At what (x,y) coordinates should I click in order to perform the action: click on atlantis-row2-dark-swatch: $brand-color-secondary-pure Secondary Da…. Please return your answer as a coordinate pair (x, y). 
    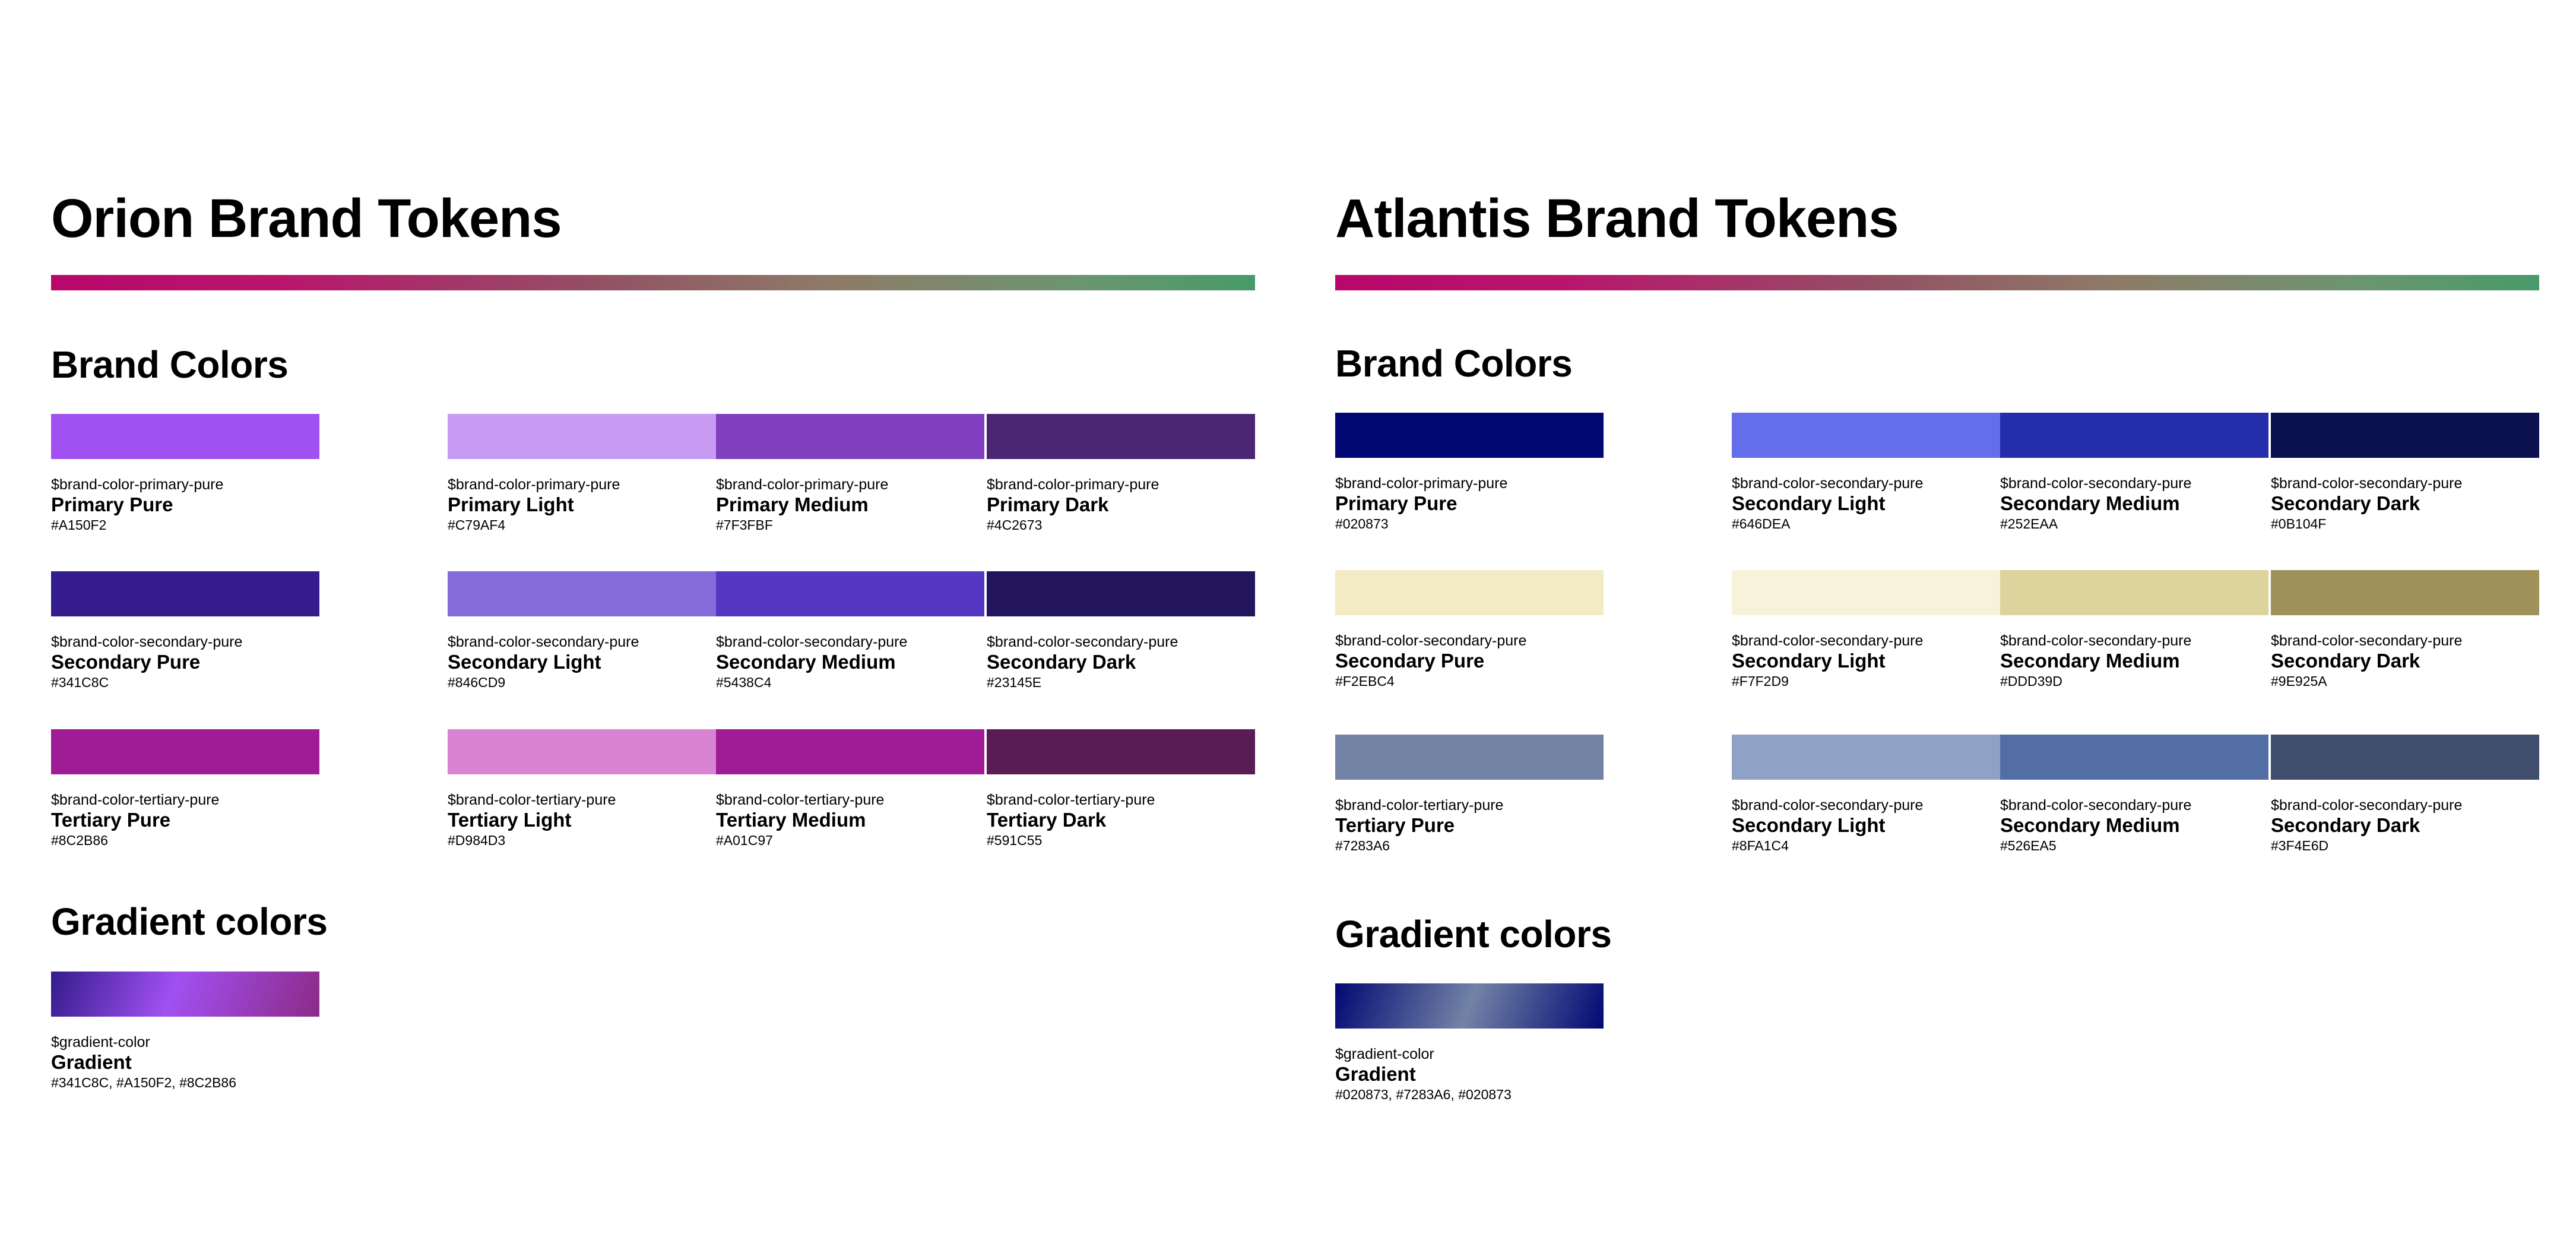
    Looking at the image, I should click on (2405, 630).